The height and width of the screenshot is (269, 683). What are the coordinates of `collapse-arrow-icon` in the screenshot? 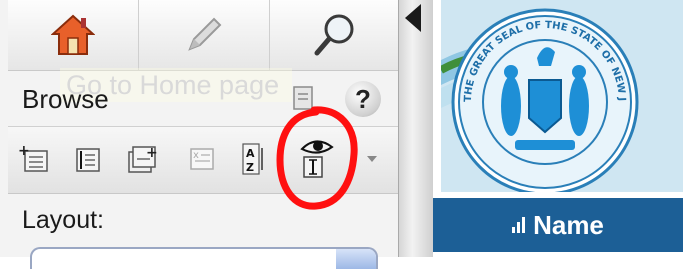 It's located at (413, 18).